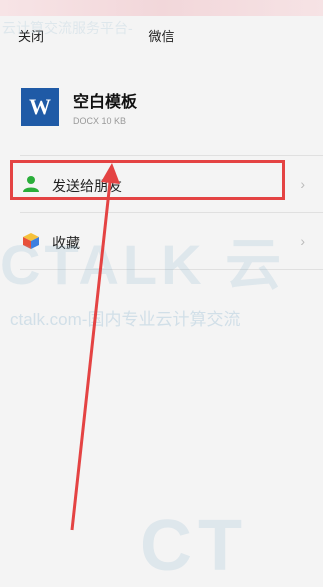 The height and width of the screenshot is (587, 323). What do you see at coordinates (66, 243) in the screenshot?
I see `favorite-label: 收藏` at bounding box center [66, 243].